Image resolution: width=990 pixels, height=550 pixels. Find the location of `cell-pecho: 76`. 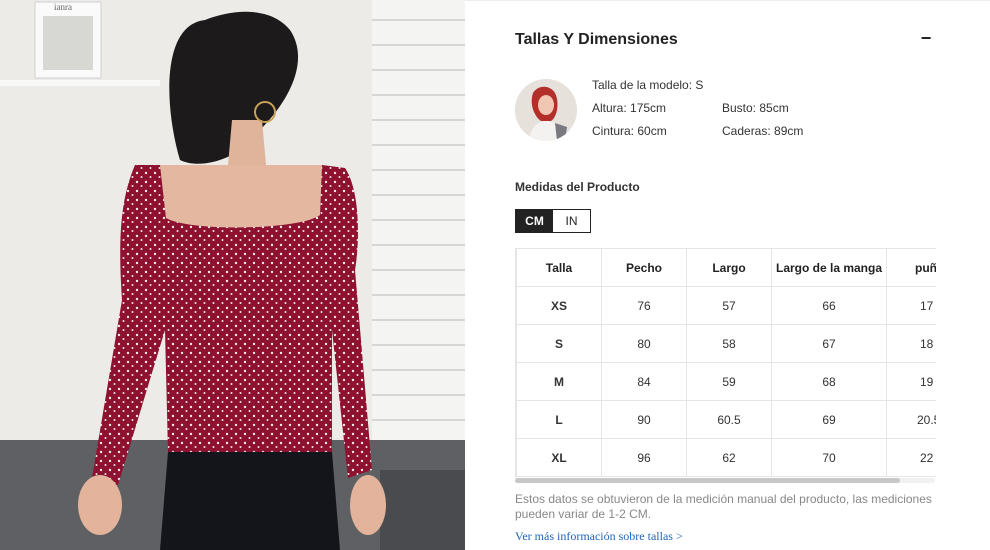

cell-pecho: 76 is located at coordinates (644, 305).